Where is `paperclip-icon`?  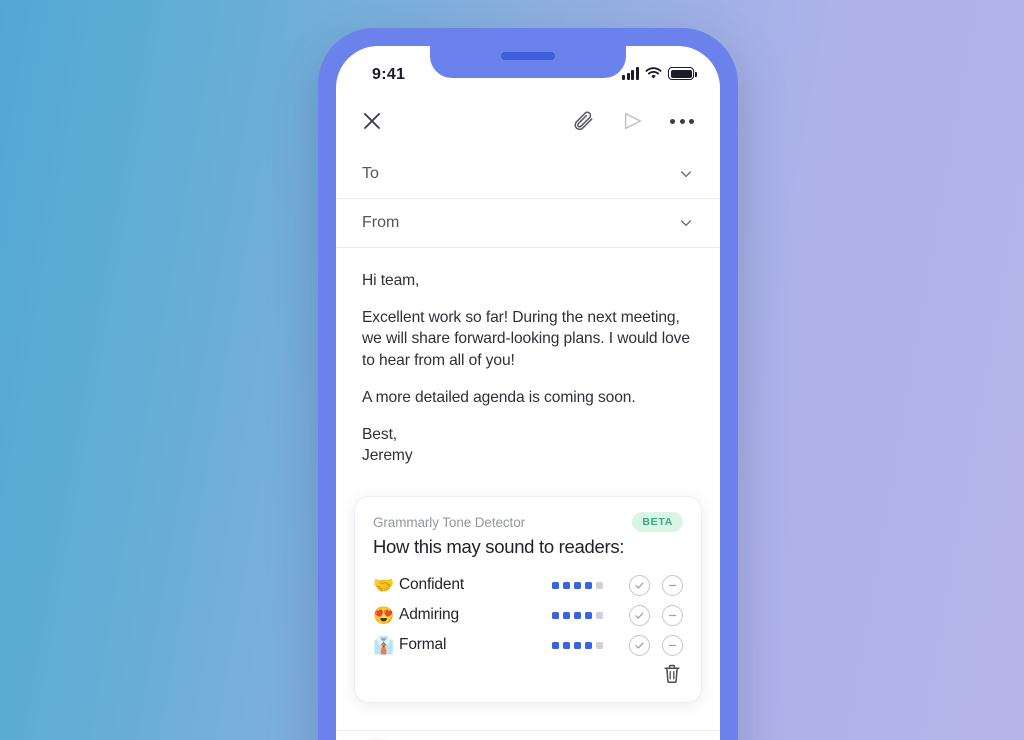
paperclip-icon is located at coordinates (584, 121).